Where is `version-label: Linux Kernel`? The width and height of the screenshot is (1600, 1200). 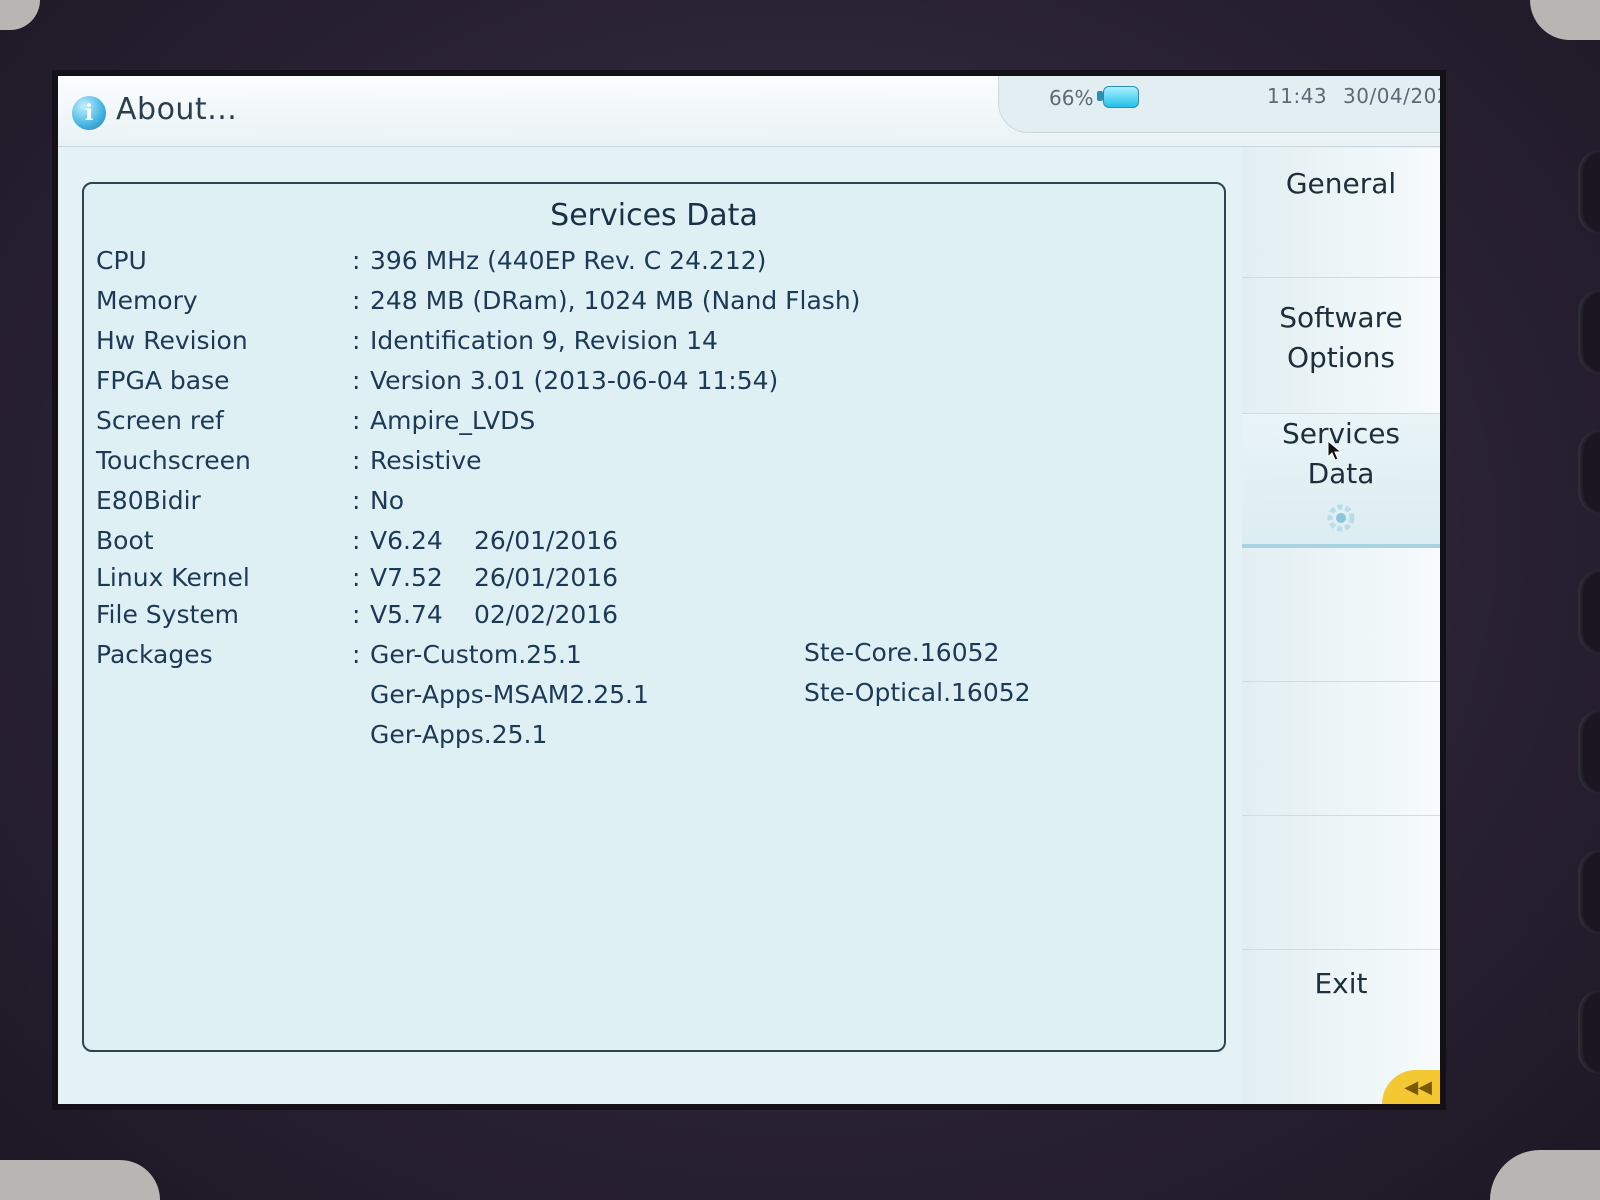 version-label: Linux Kernel is located at coordinates (173, 577).